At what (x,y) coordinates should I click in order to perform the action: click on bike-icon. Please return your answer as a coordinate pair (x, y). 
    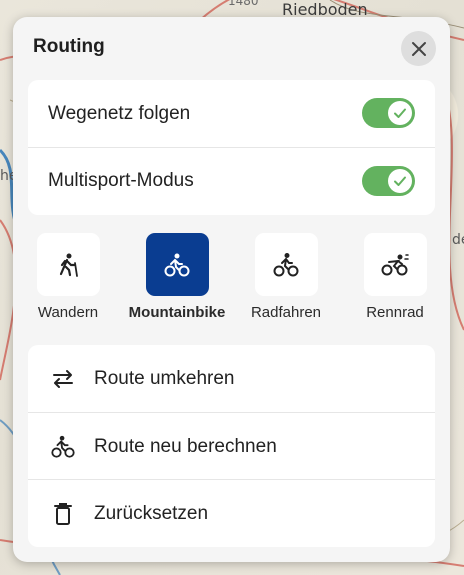
    Looking at the image, I should click on (286, 264).